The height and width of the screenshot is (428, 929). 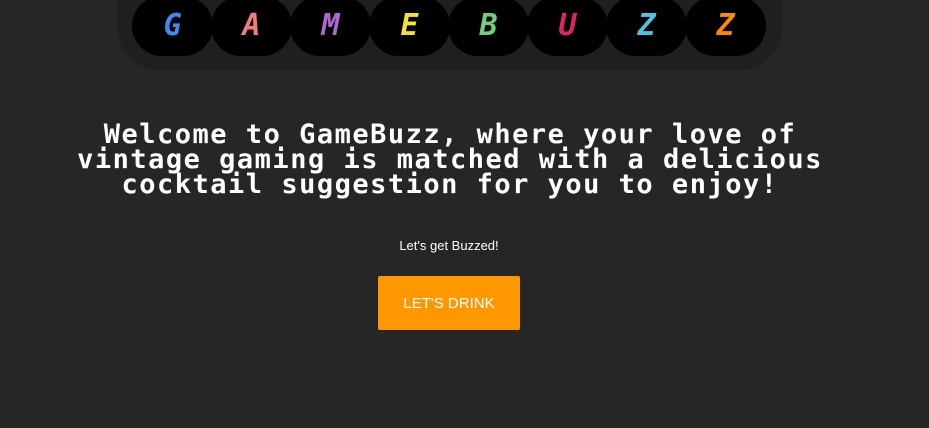 I want to click on gamebuzz-logo: G A M E B U Z Z, so click(x=449, y=28).